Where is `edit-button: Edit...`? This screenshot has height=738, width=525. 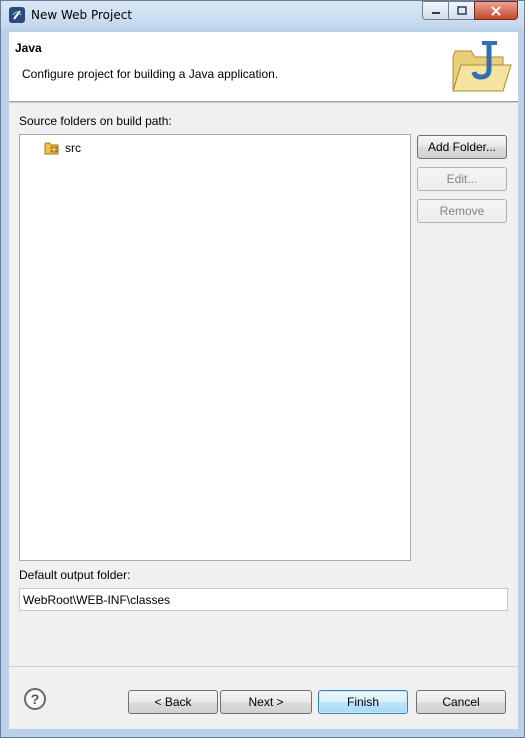 edit-button: Edit... is located at coordinates (462, 179).